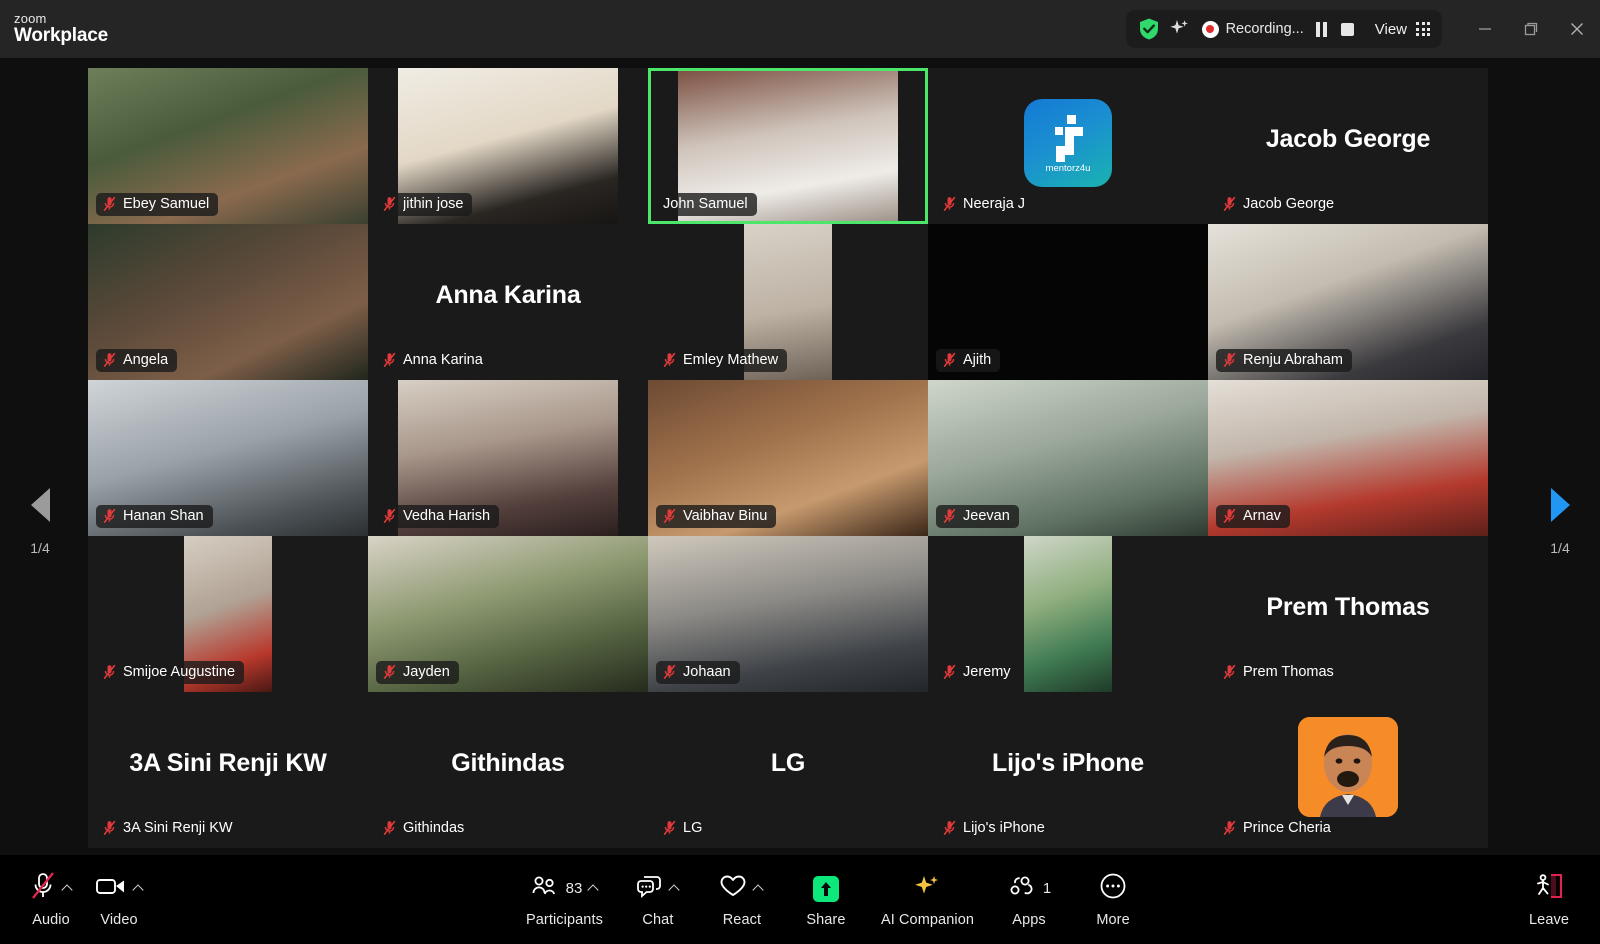 The height and width of the screenshot is (944, 1600). Describe the element at coordinates (228, 614) in the screenshot. I see `participant-tile: Smijoe Augustine` at that location.